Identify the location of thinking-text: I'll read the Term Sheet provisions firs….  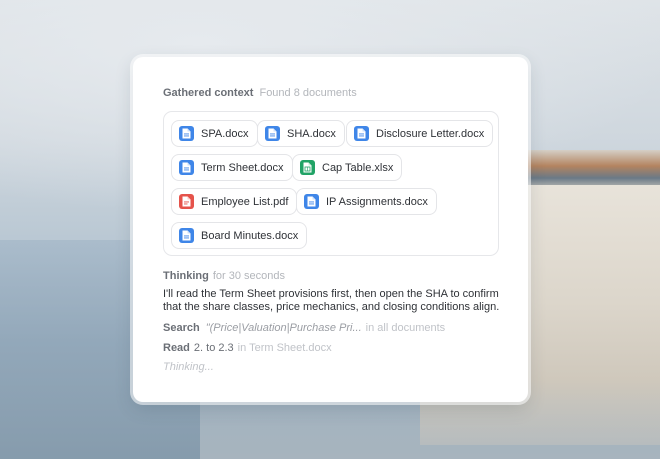
(331, 300).